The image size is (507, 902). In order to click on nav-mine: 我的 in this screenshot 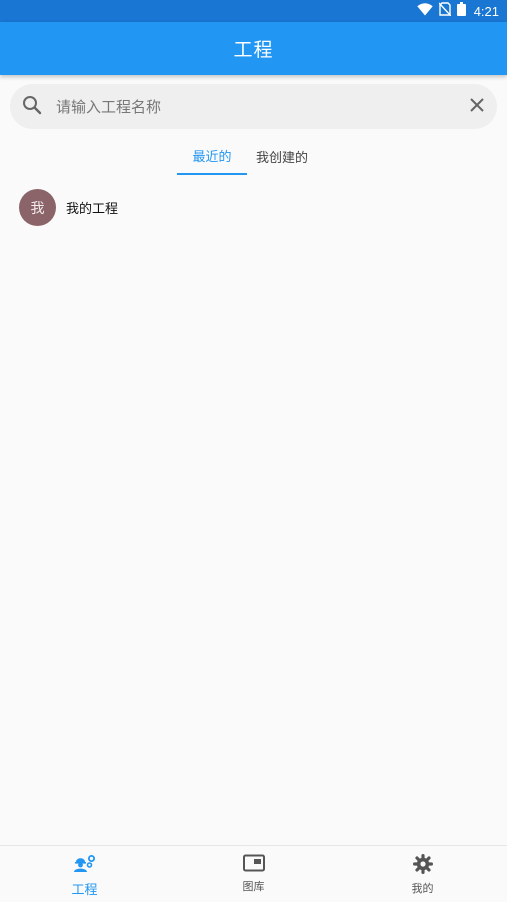, I will do `click(422, 874)`.